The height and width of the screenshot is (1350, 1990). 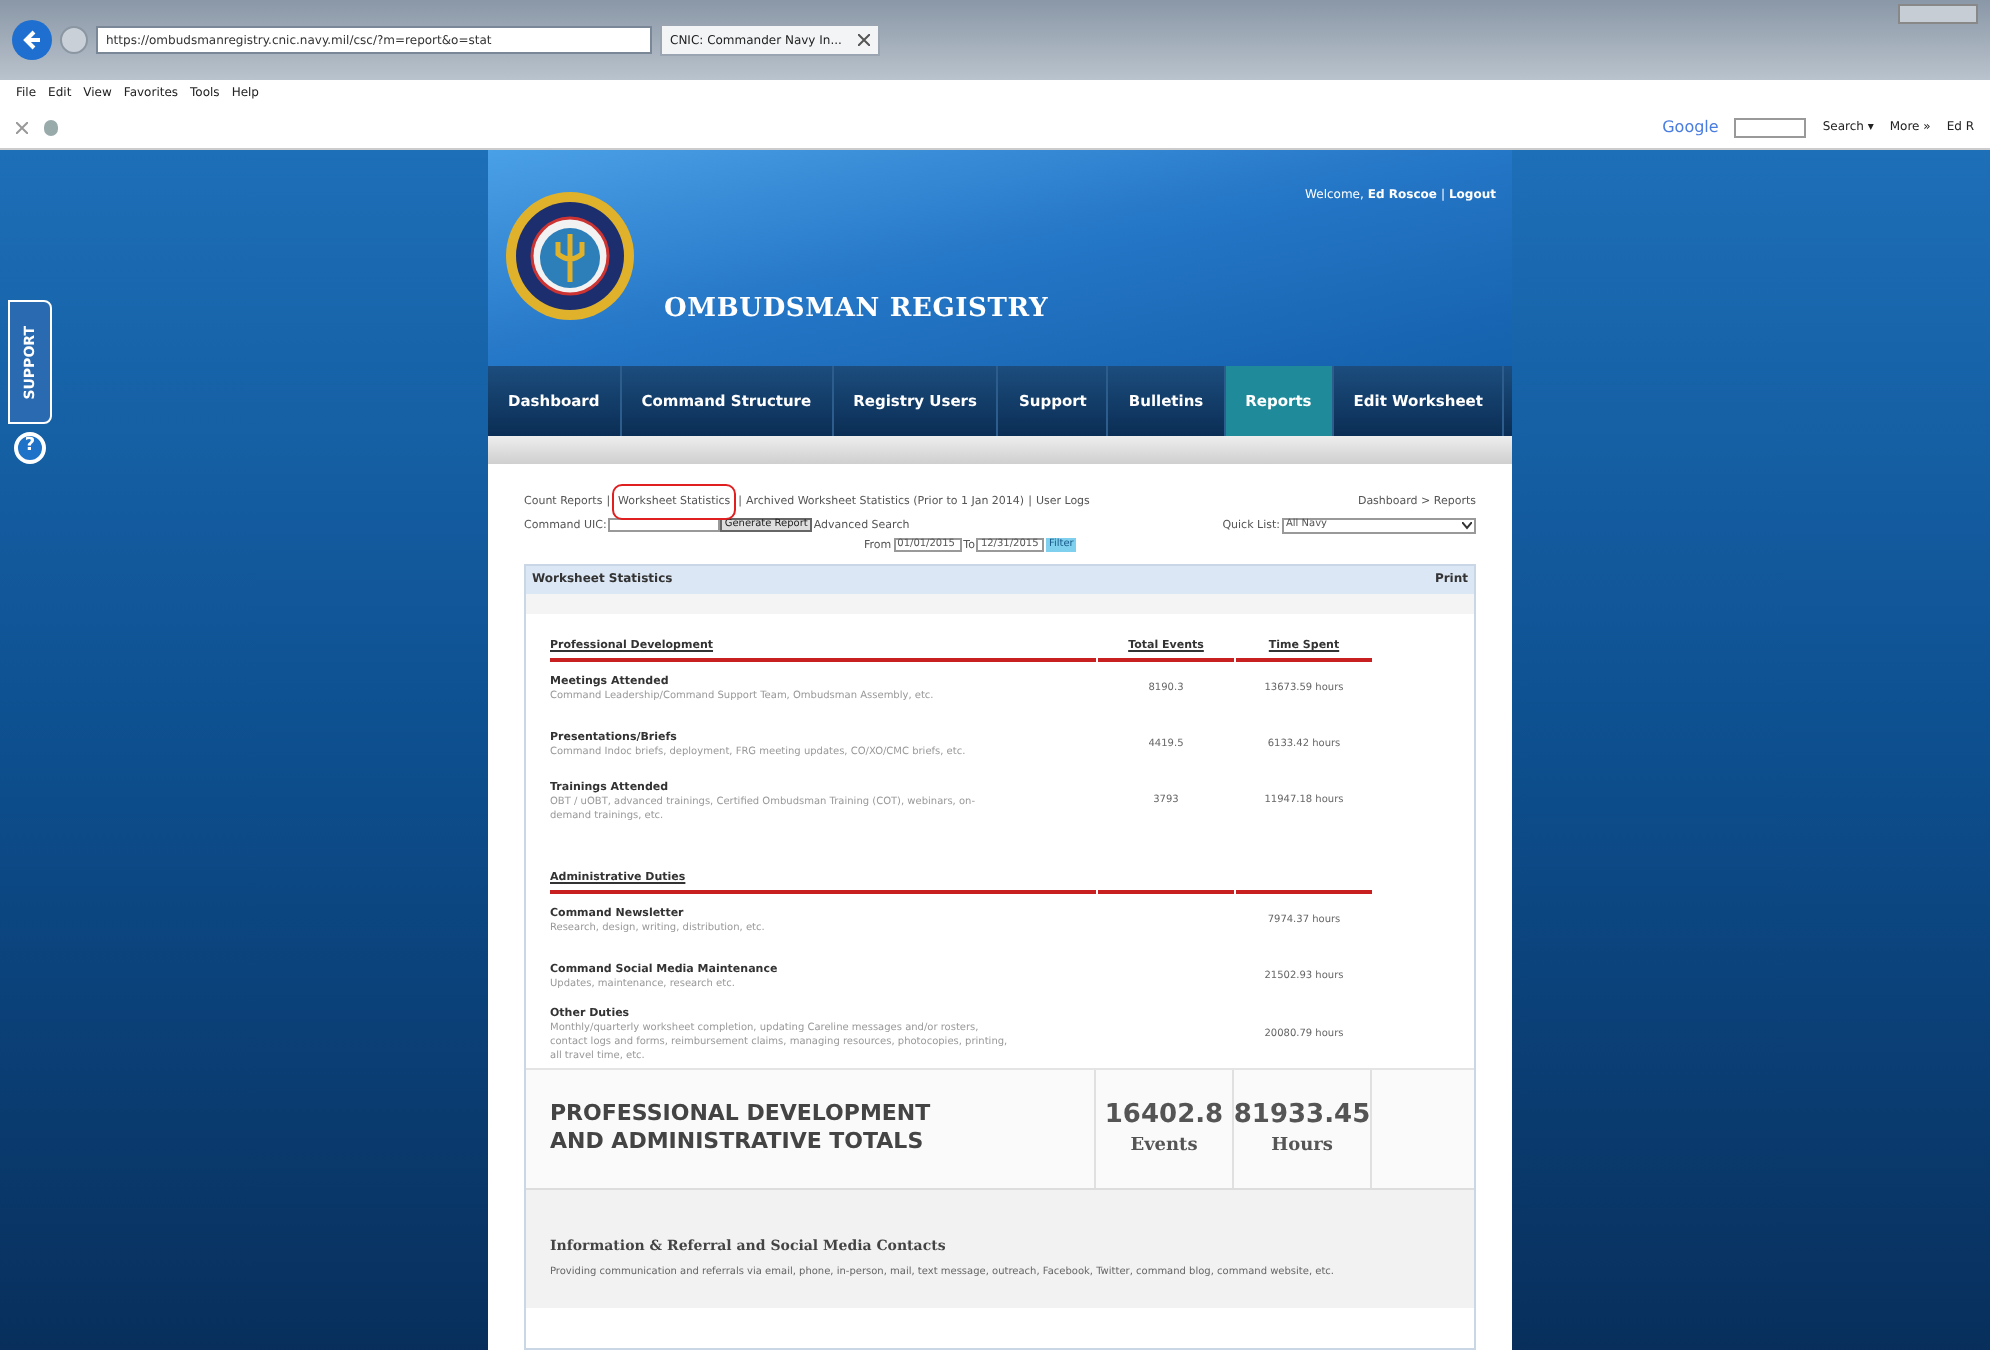 What do you see at coordinates (22, 127) in the screenshot?
I see `close-icon` at bounding box center [22, 127].